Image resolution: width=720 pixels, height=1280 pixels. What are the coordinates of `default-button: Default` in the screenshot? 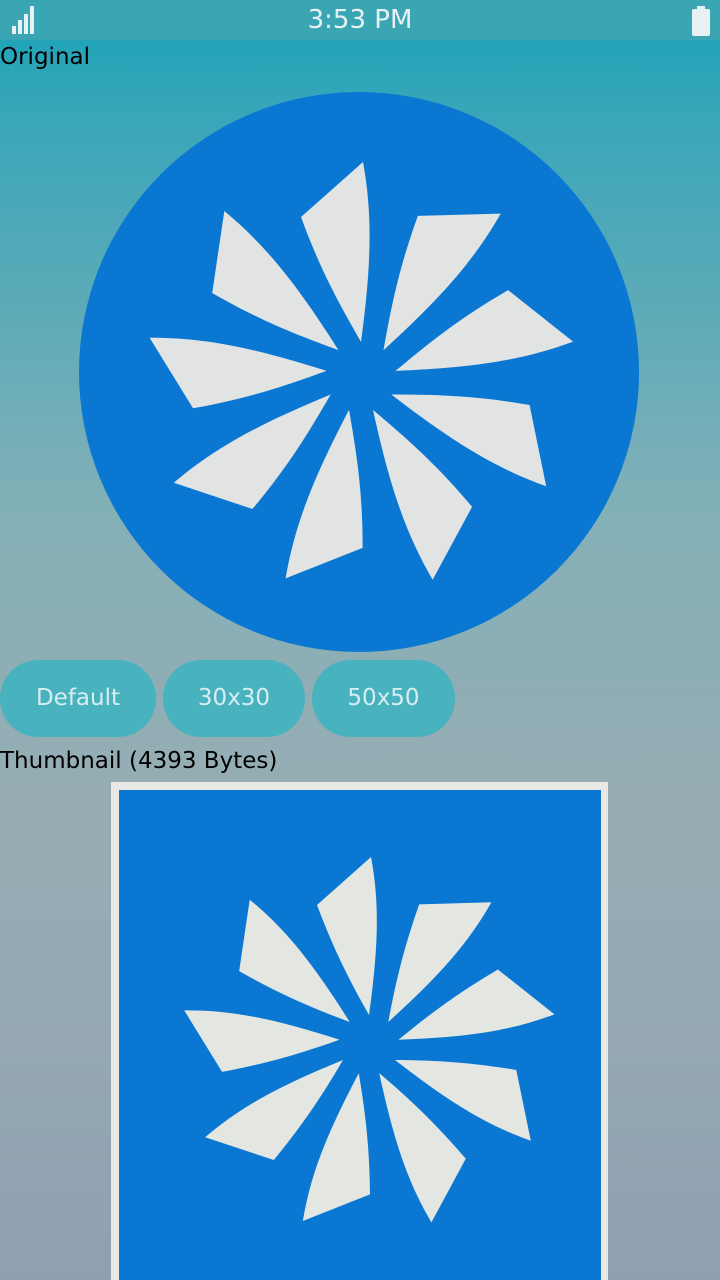 It's located at (78, 698).